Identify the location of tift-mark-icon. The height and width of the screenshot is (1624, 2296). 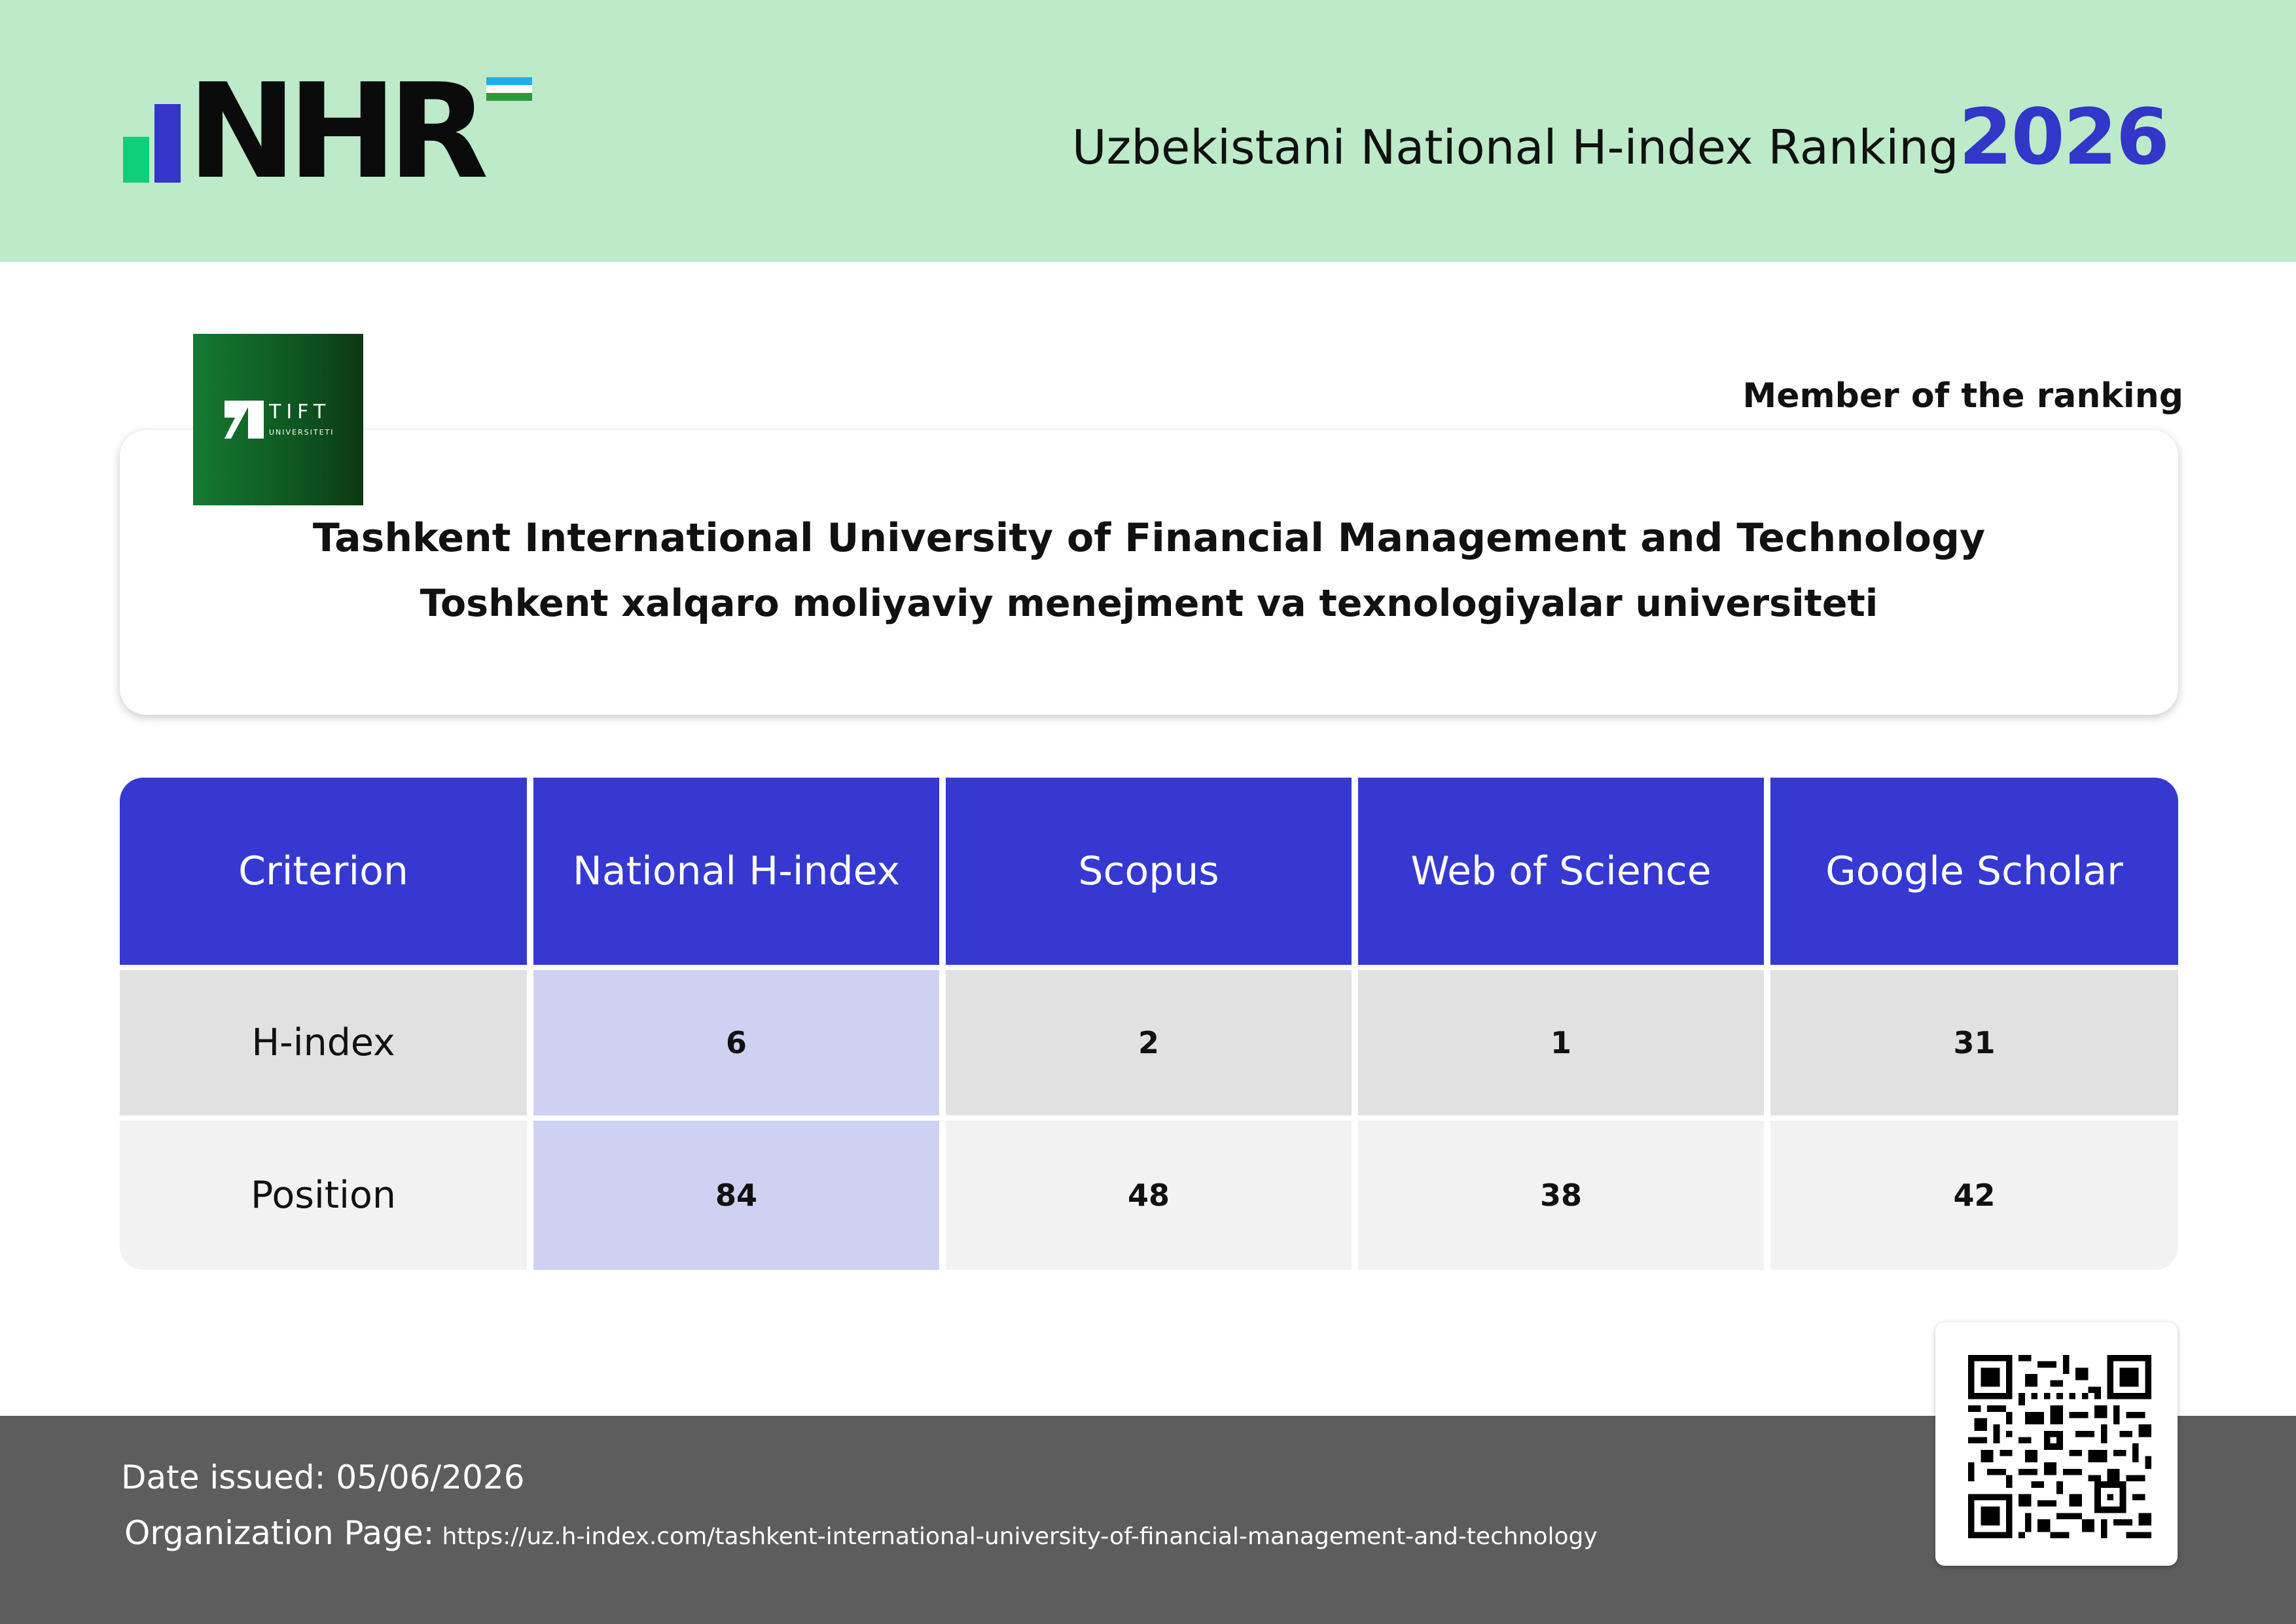
(244, 420).